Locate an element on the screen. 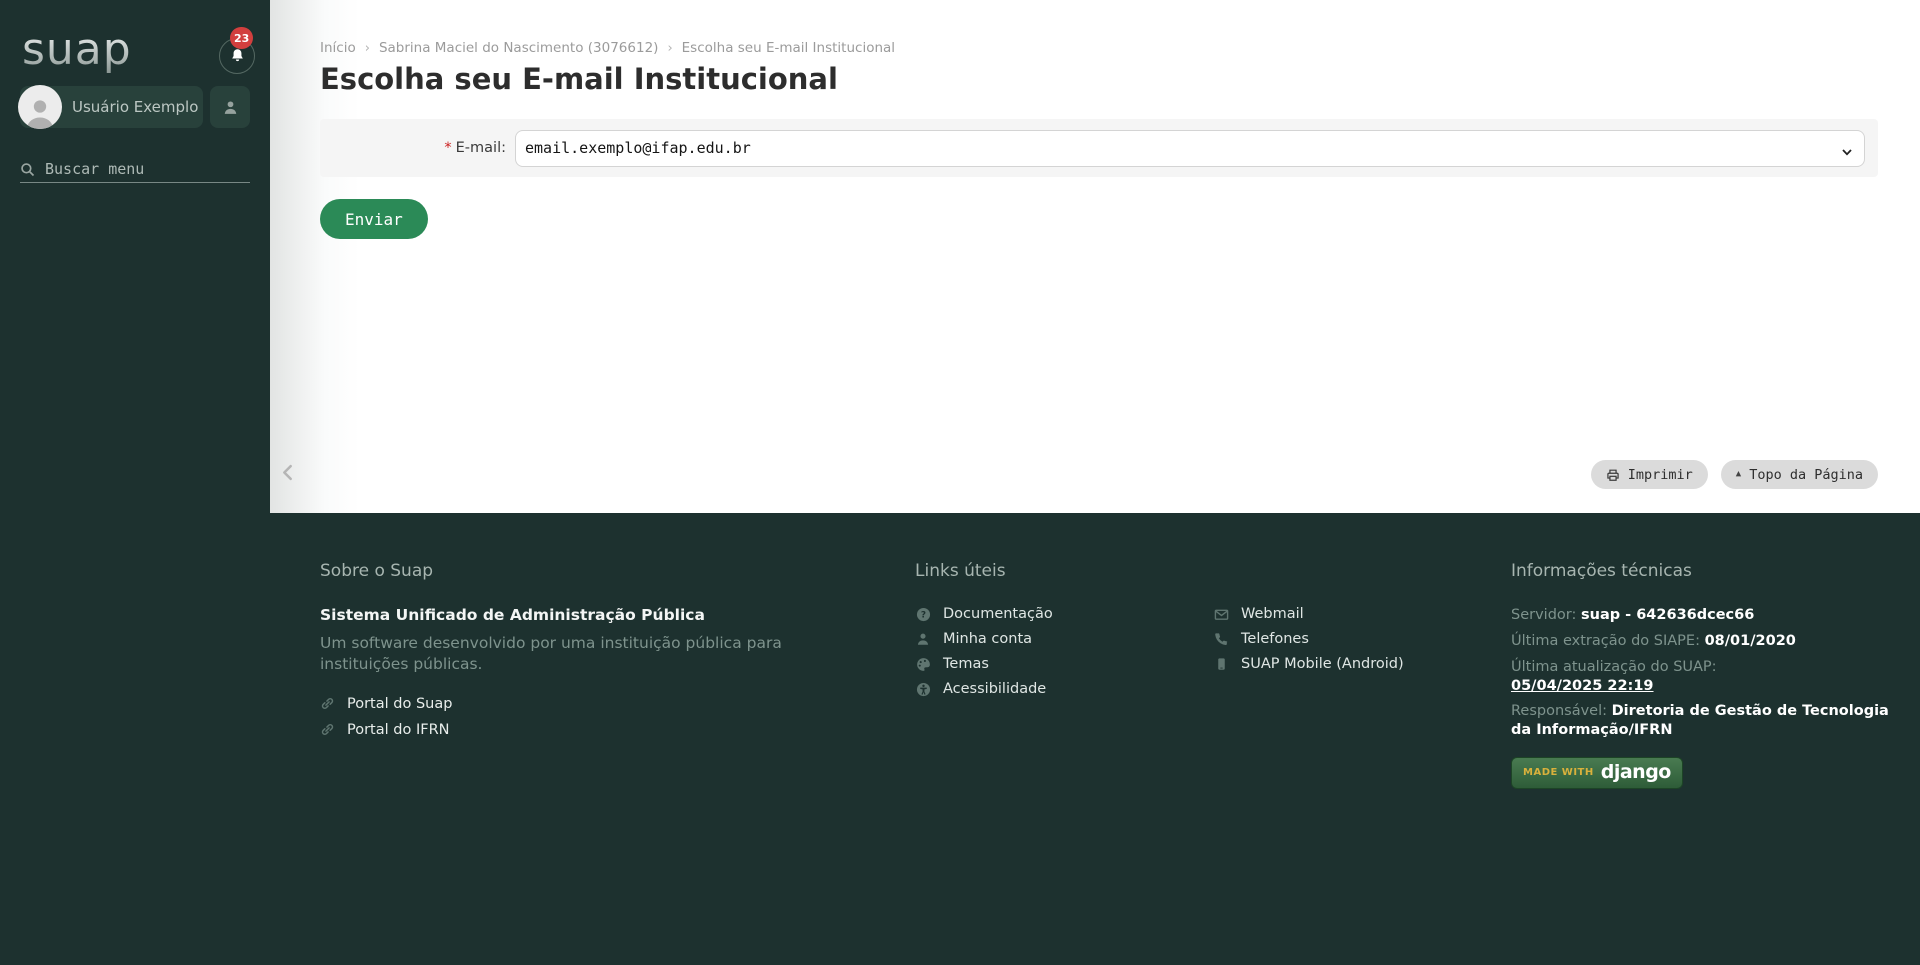  email-form: * E-mail: email.exemplo@ifap.edu.br is located at coordinates (1099, 148).